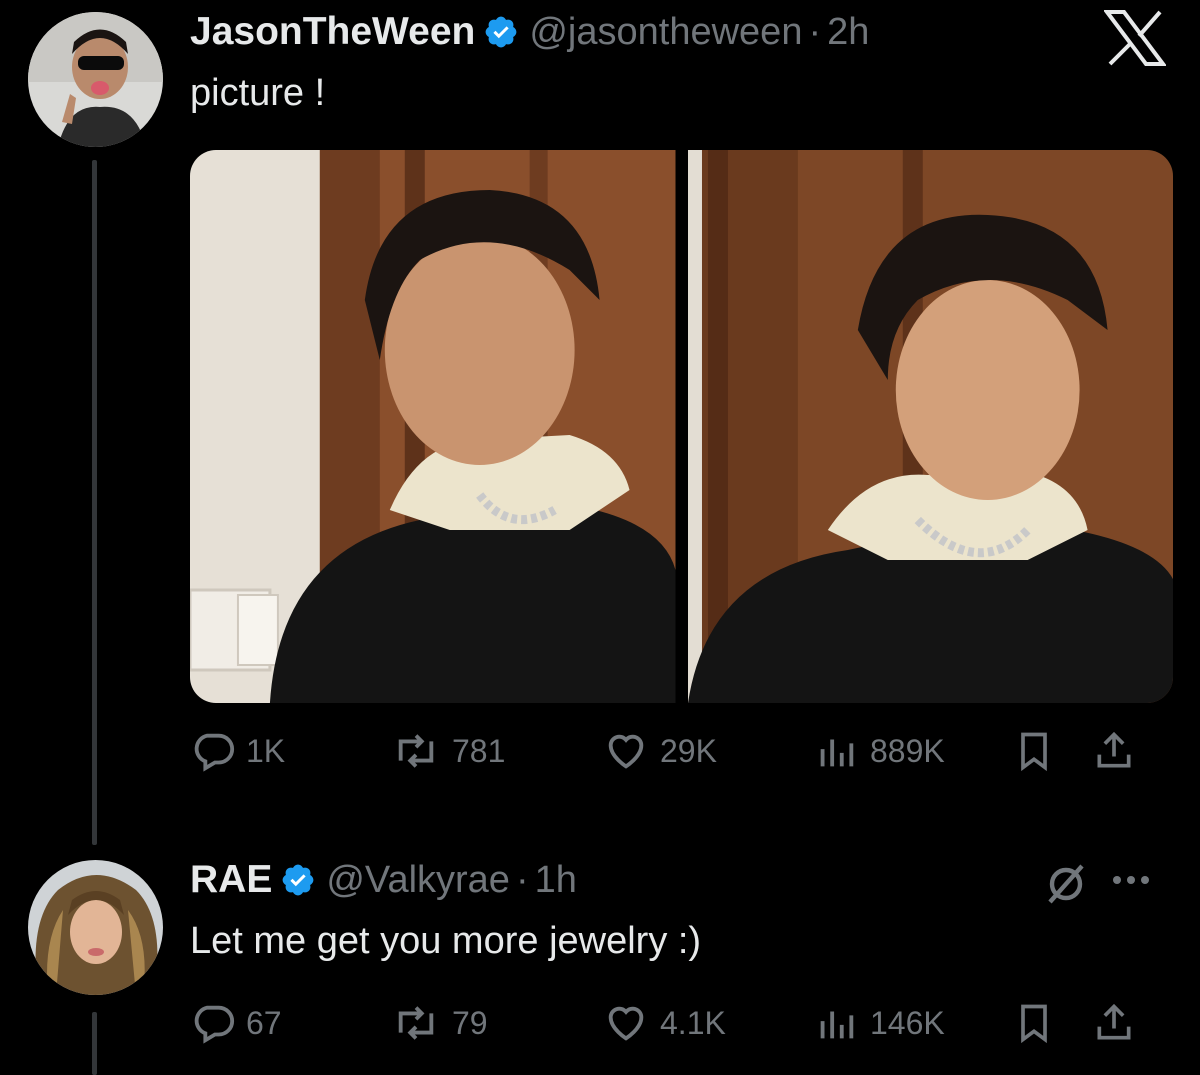 The image size is (1200, 1075). What do you see at coordinates (1135, 40) in the screenshot?
I see `x-logo-icon` at bounding box center [1135, 40].